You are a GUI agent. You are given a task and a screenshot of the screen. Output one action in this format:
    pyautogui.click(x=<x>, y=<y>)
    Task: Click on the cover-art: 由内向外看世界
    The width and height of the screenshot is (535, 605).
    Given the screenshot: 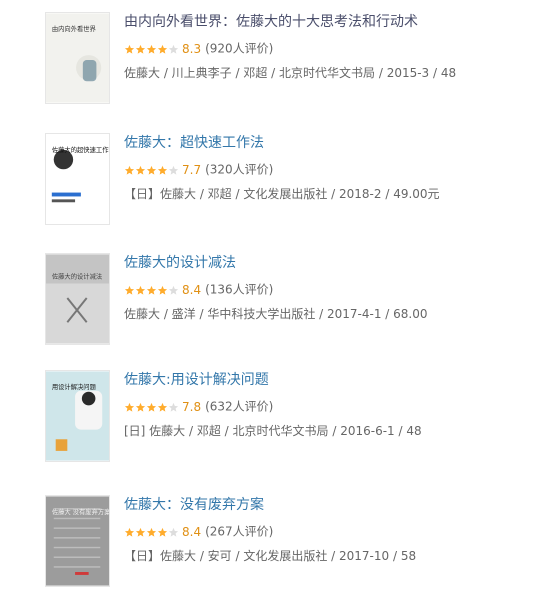 What is the action you would take?
    pyautogui.click(x=77, y=58)
    